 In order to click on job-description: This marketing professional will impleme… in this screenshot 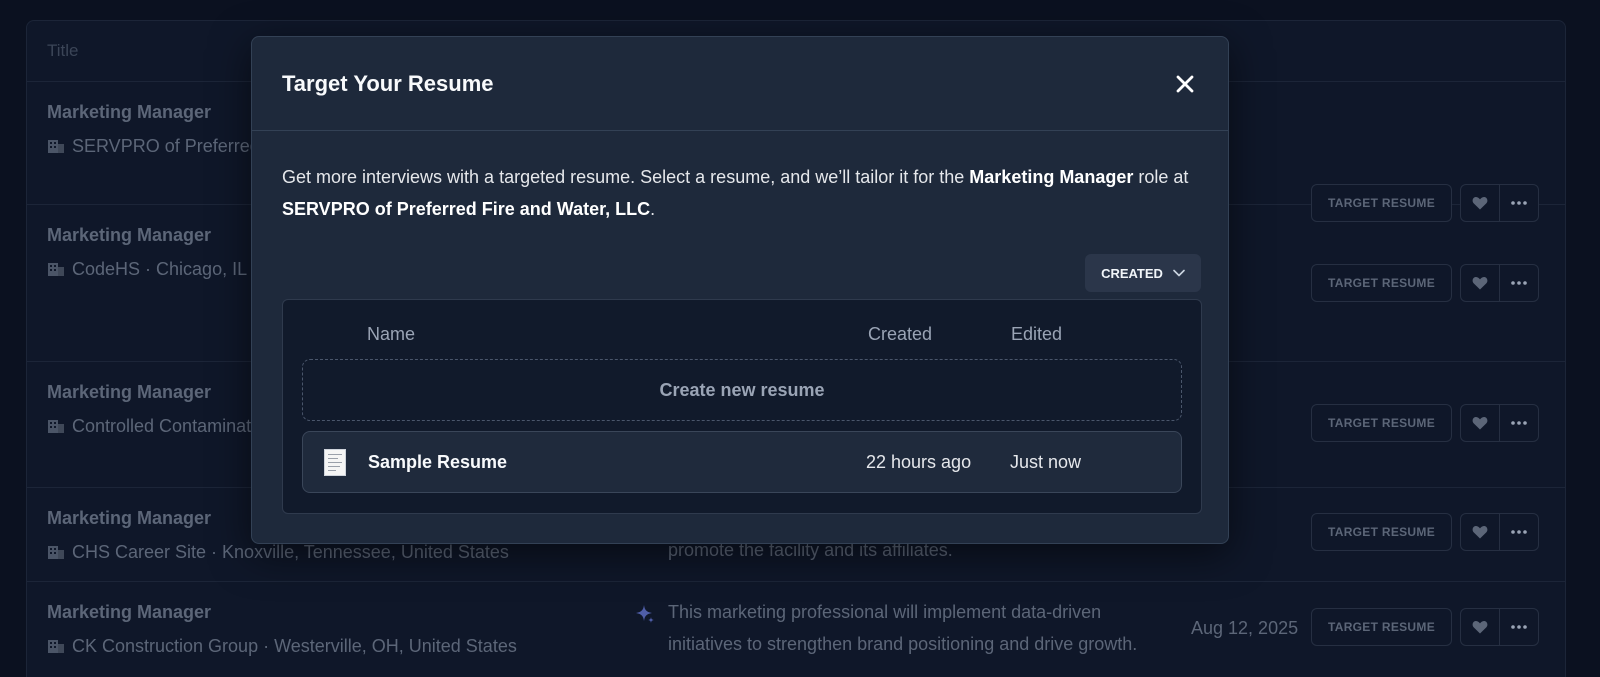, I will do `click(903, 628)`.